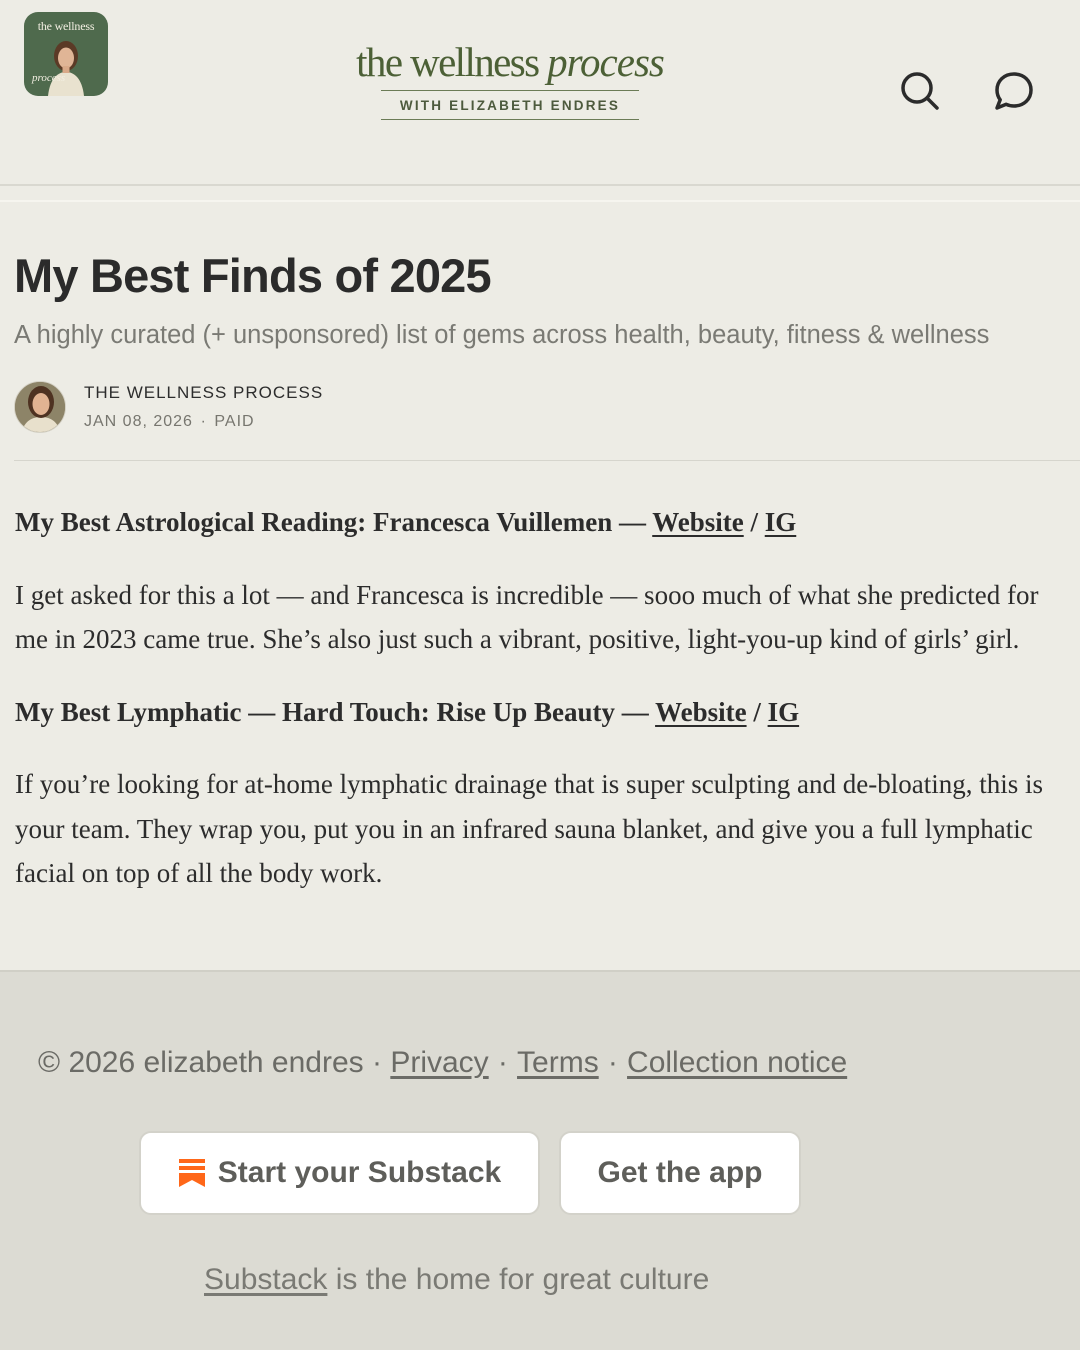  I want to click on author-avatar, so click(40, 407).